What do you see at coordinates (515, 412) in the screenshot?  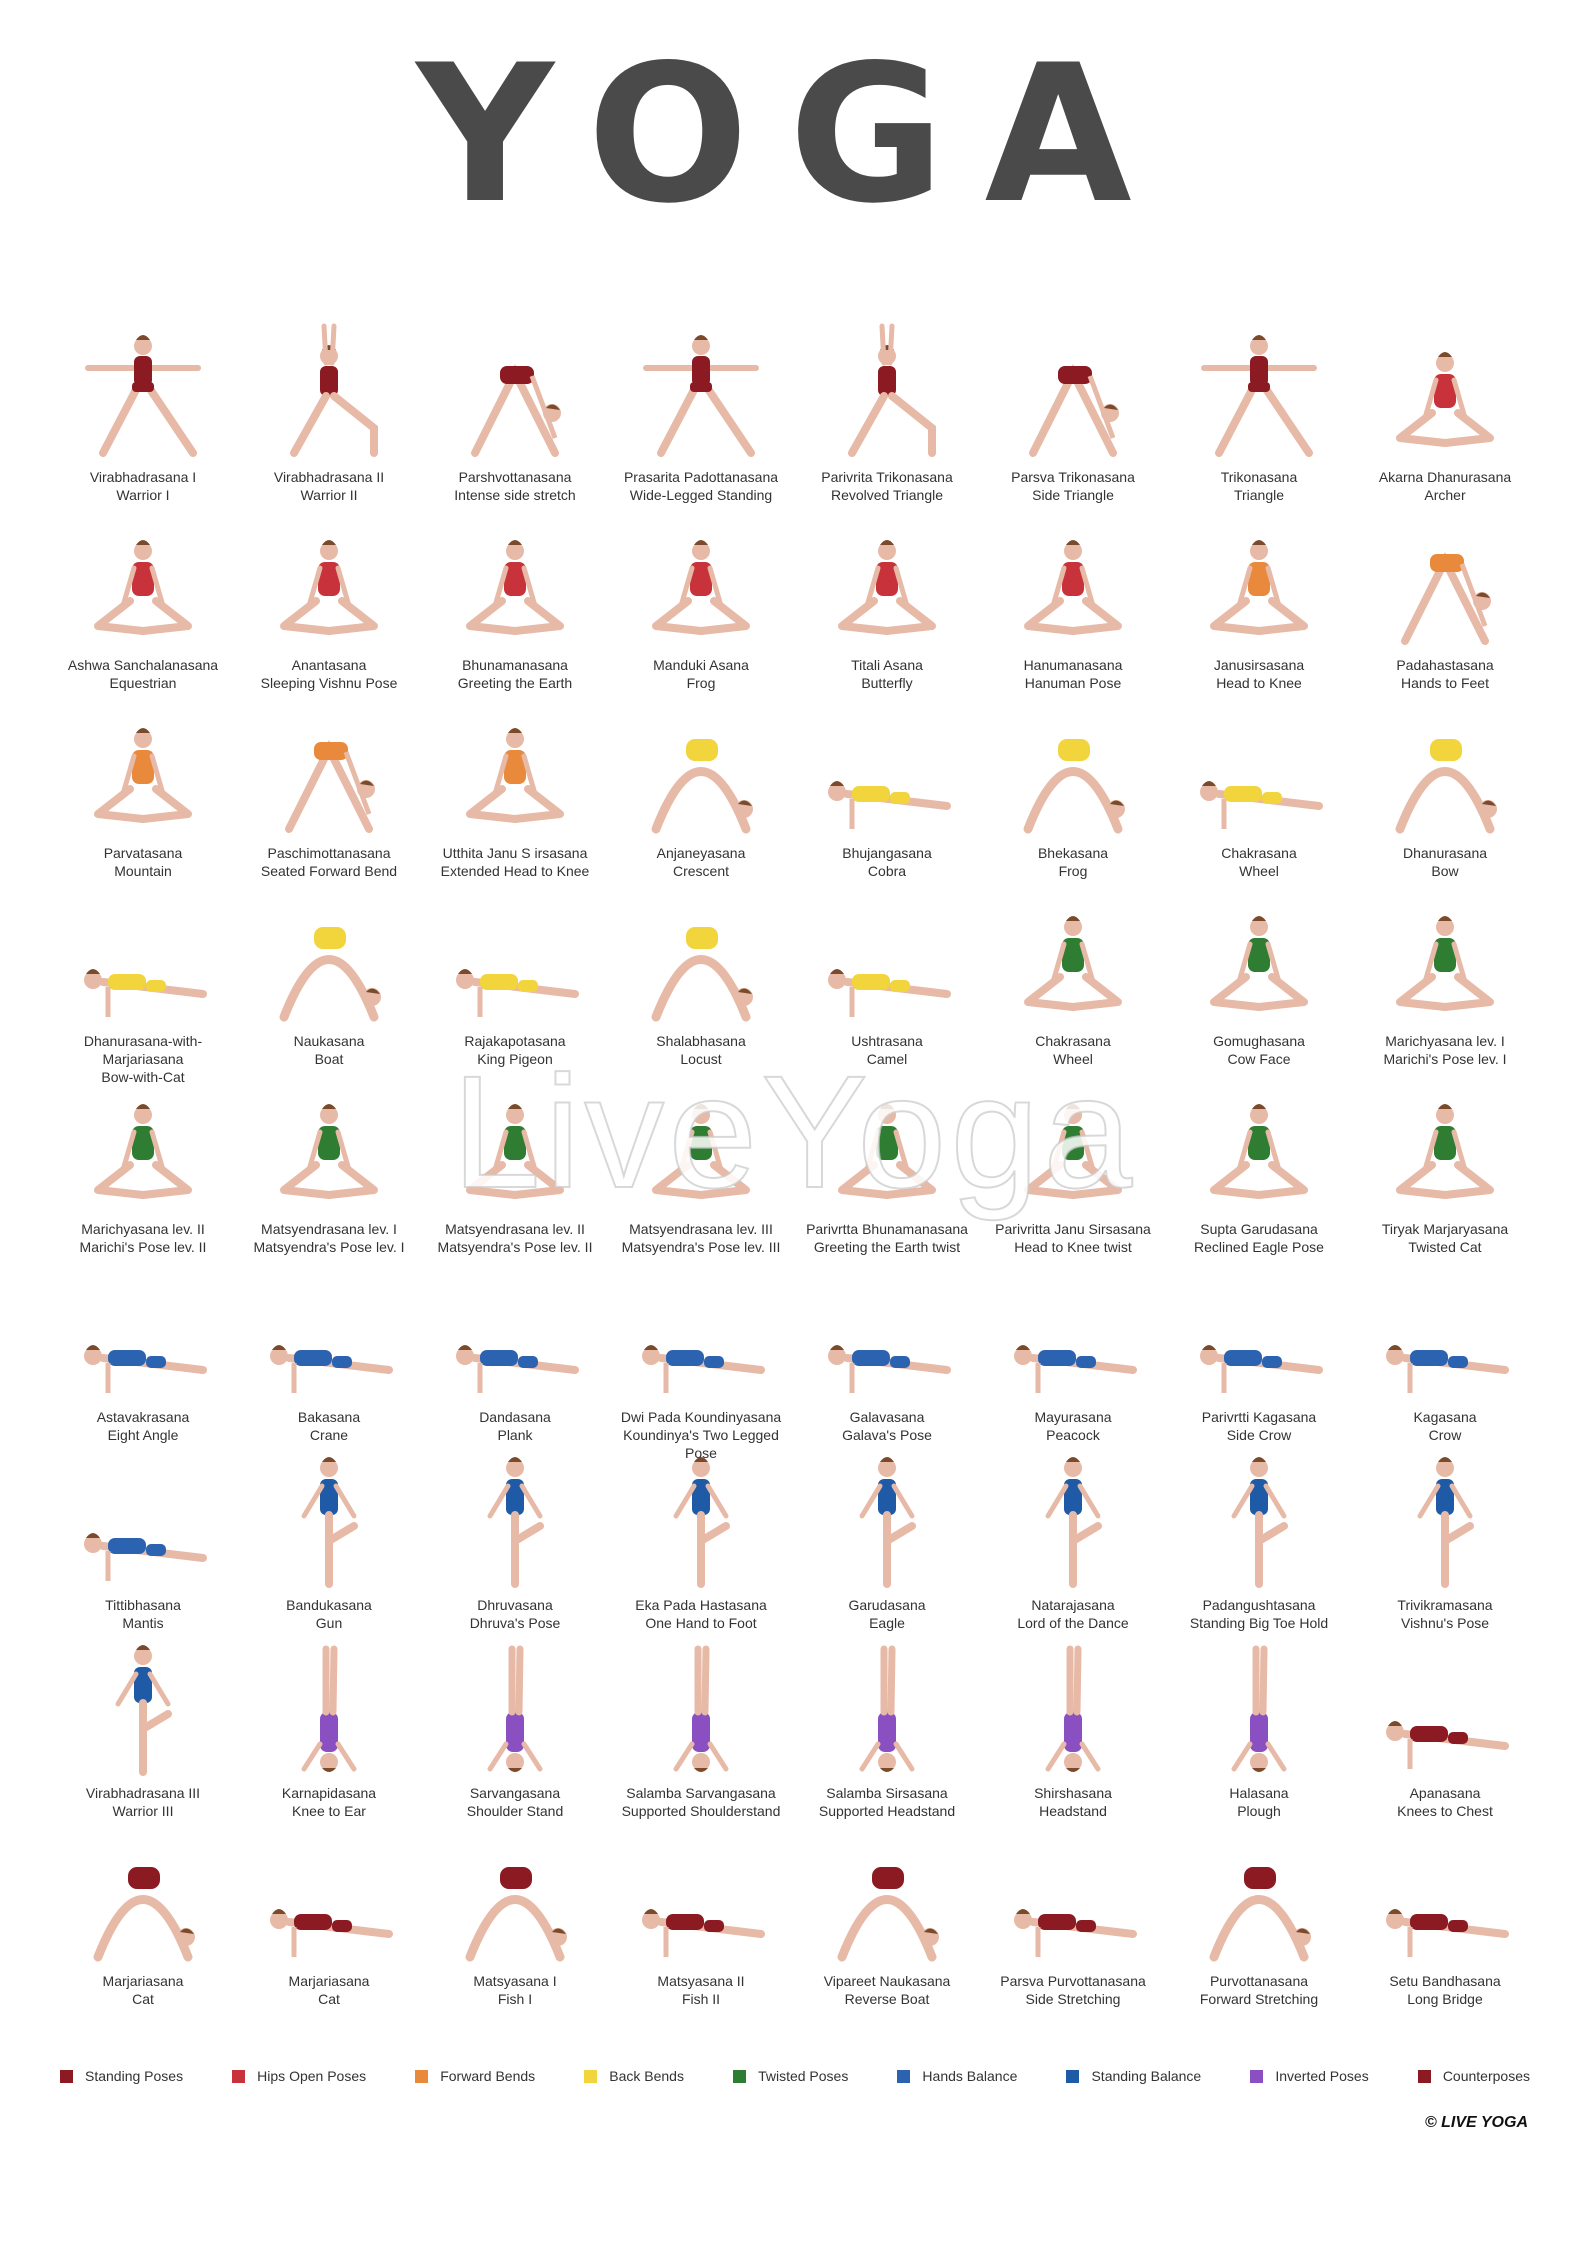 I see `pose-card: Parshvottanasana Intense side stretch` at bounding box center [515, 412].